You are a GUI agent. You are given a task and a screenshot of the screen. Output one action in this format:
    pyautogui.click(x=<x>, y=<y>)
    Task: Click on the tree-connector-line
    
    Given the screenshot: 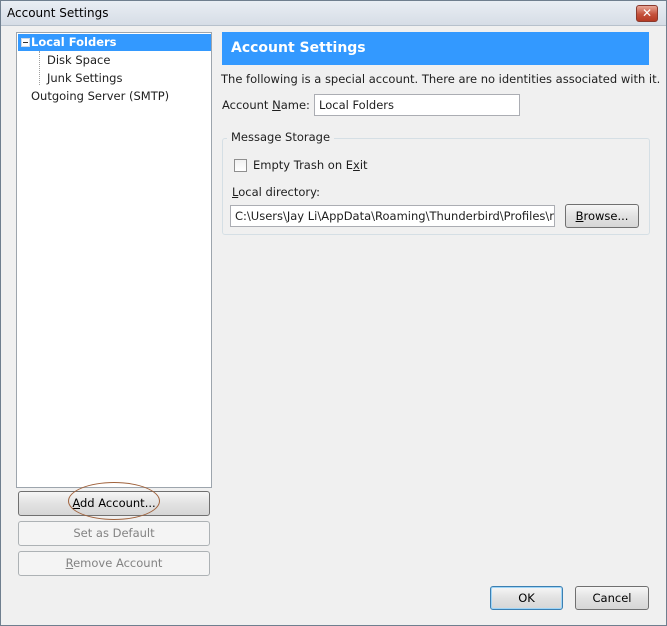 What is the action you would take?
    pyautogui.click(x=39, y=68)
    